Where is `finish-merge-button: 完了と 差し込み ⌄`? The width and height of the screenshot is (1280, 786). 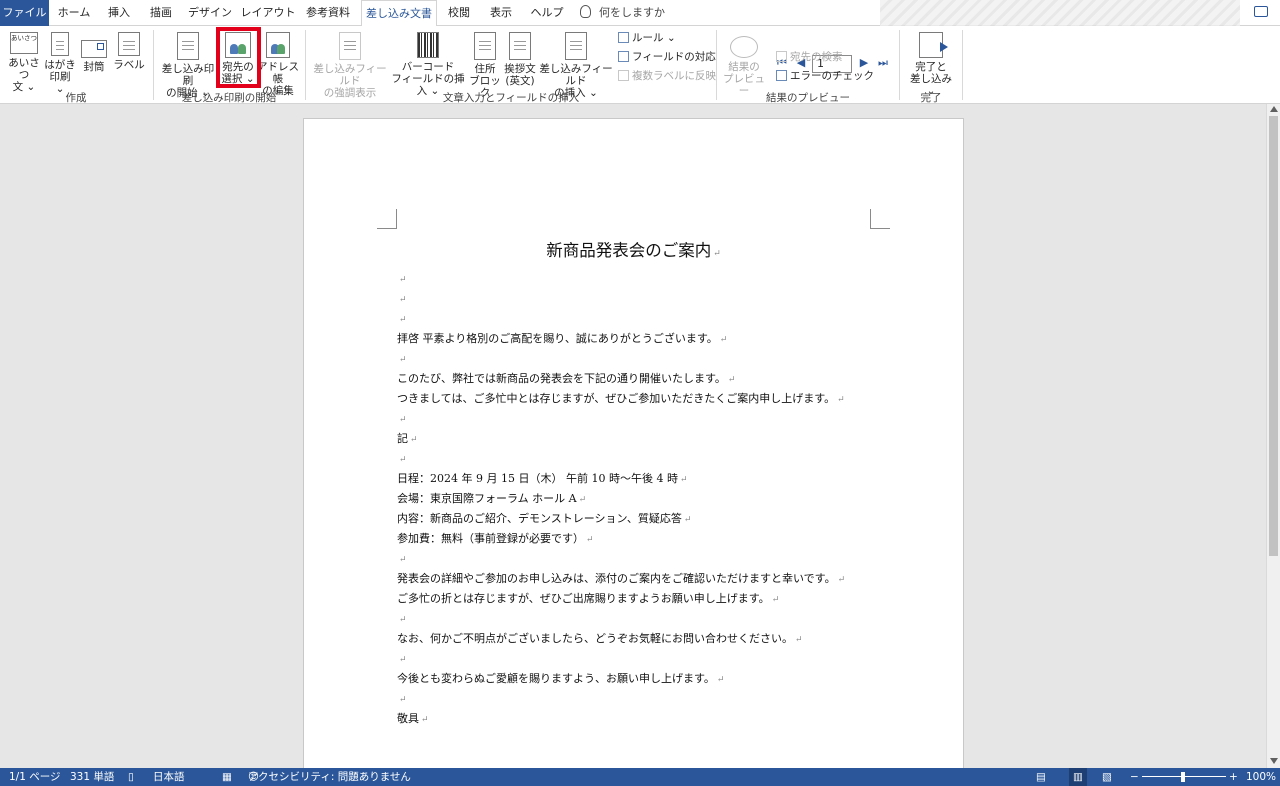 finish-merge-button: 完了と 差し込み ⌄ is located at coordinates (931, 64).